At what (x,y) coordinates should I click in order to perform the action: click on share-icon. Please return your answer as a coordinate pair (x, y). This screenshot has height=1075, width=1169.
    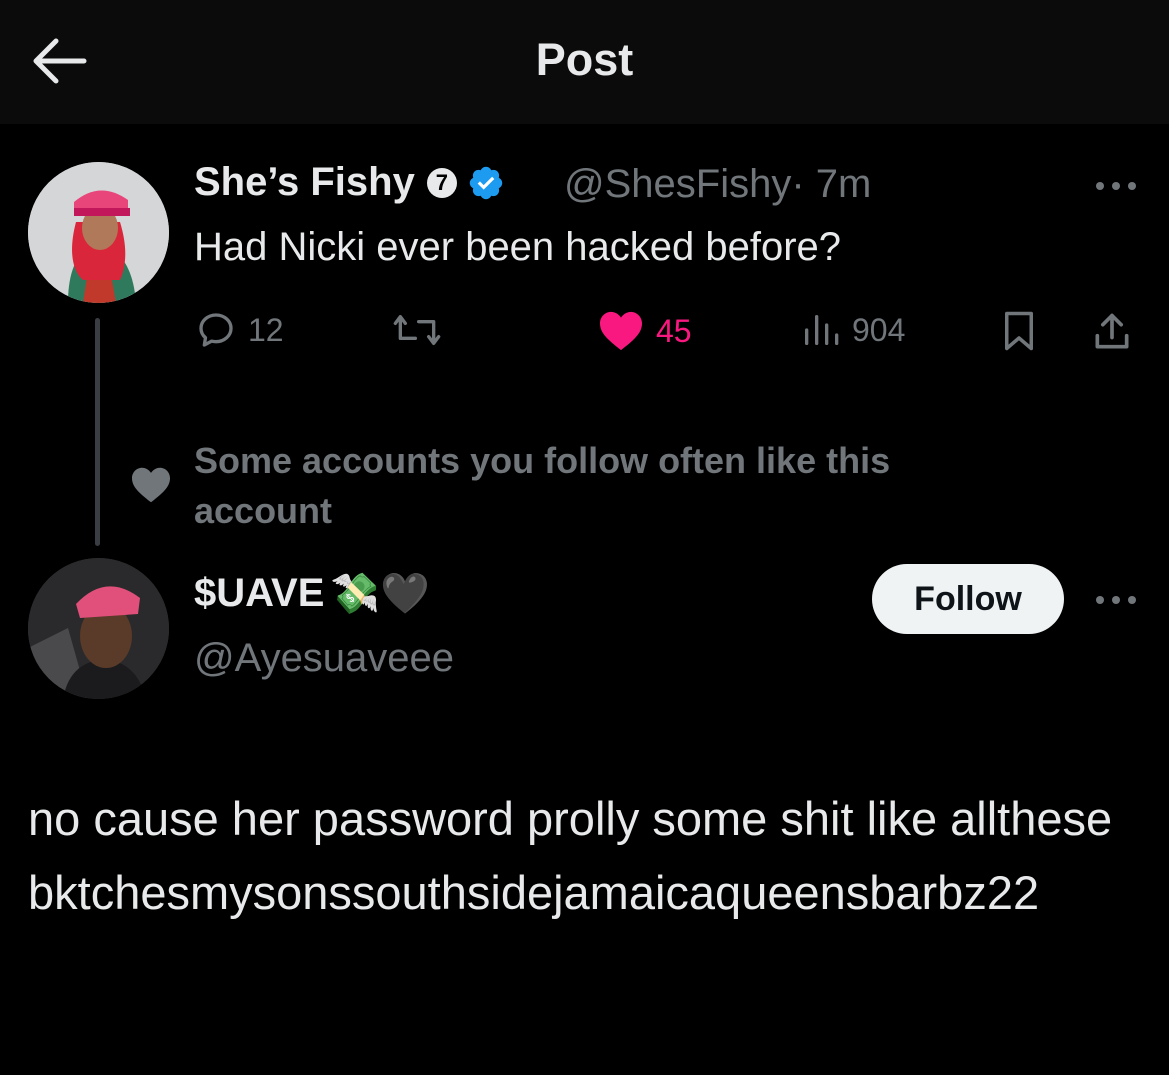
    Looking at the image, I should click on (1112, 331).